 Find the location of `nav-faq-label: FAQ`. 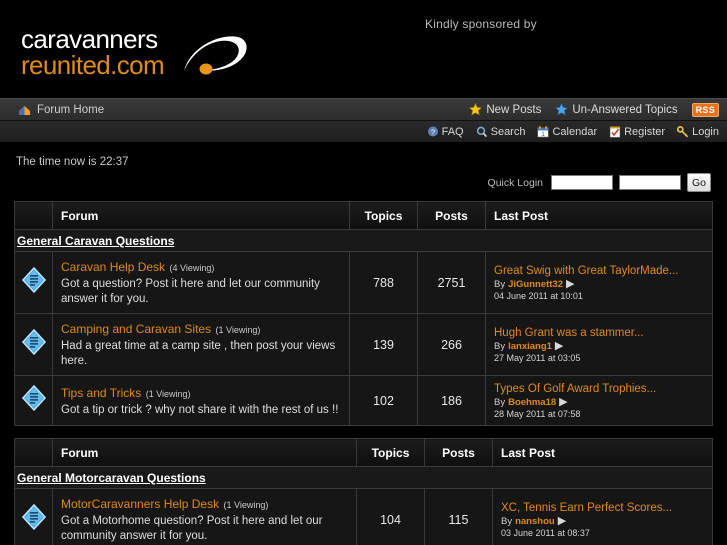

nav-faq-label: FAQ is located at coordinates (452, 131).